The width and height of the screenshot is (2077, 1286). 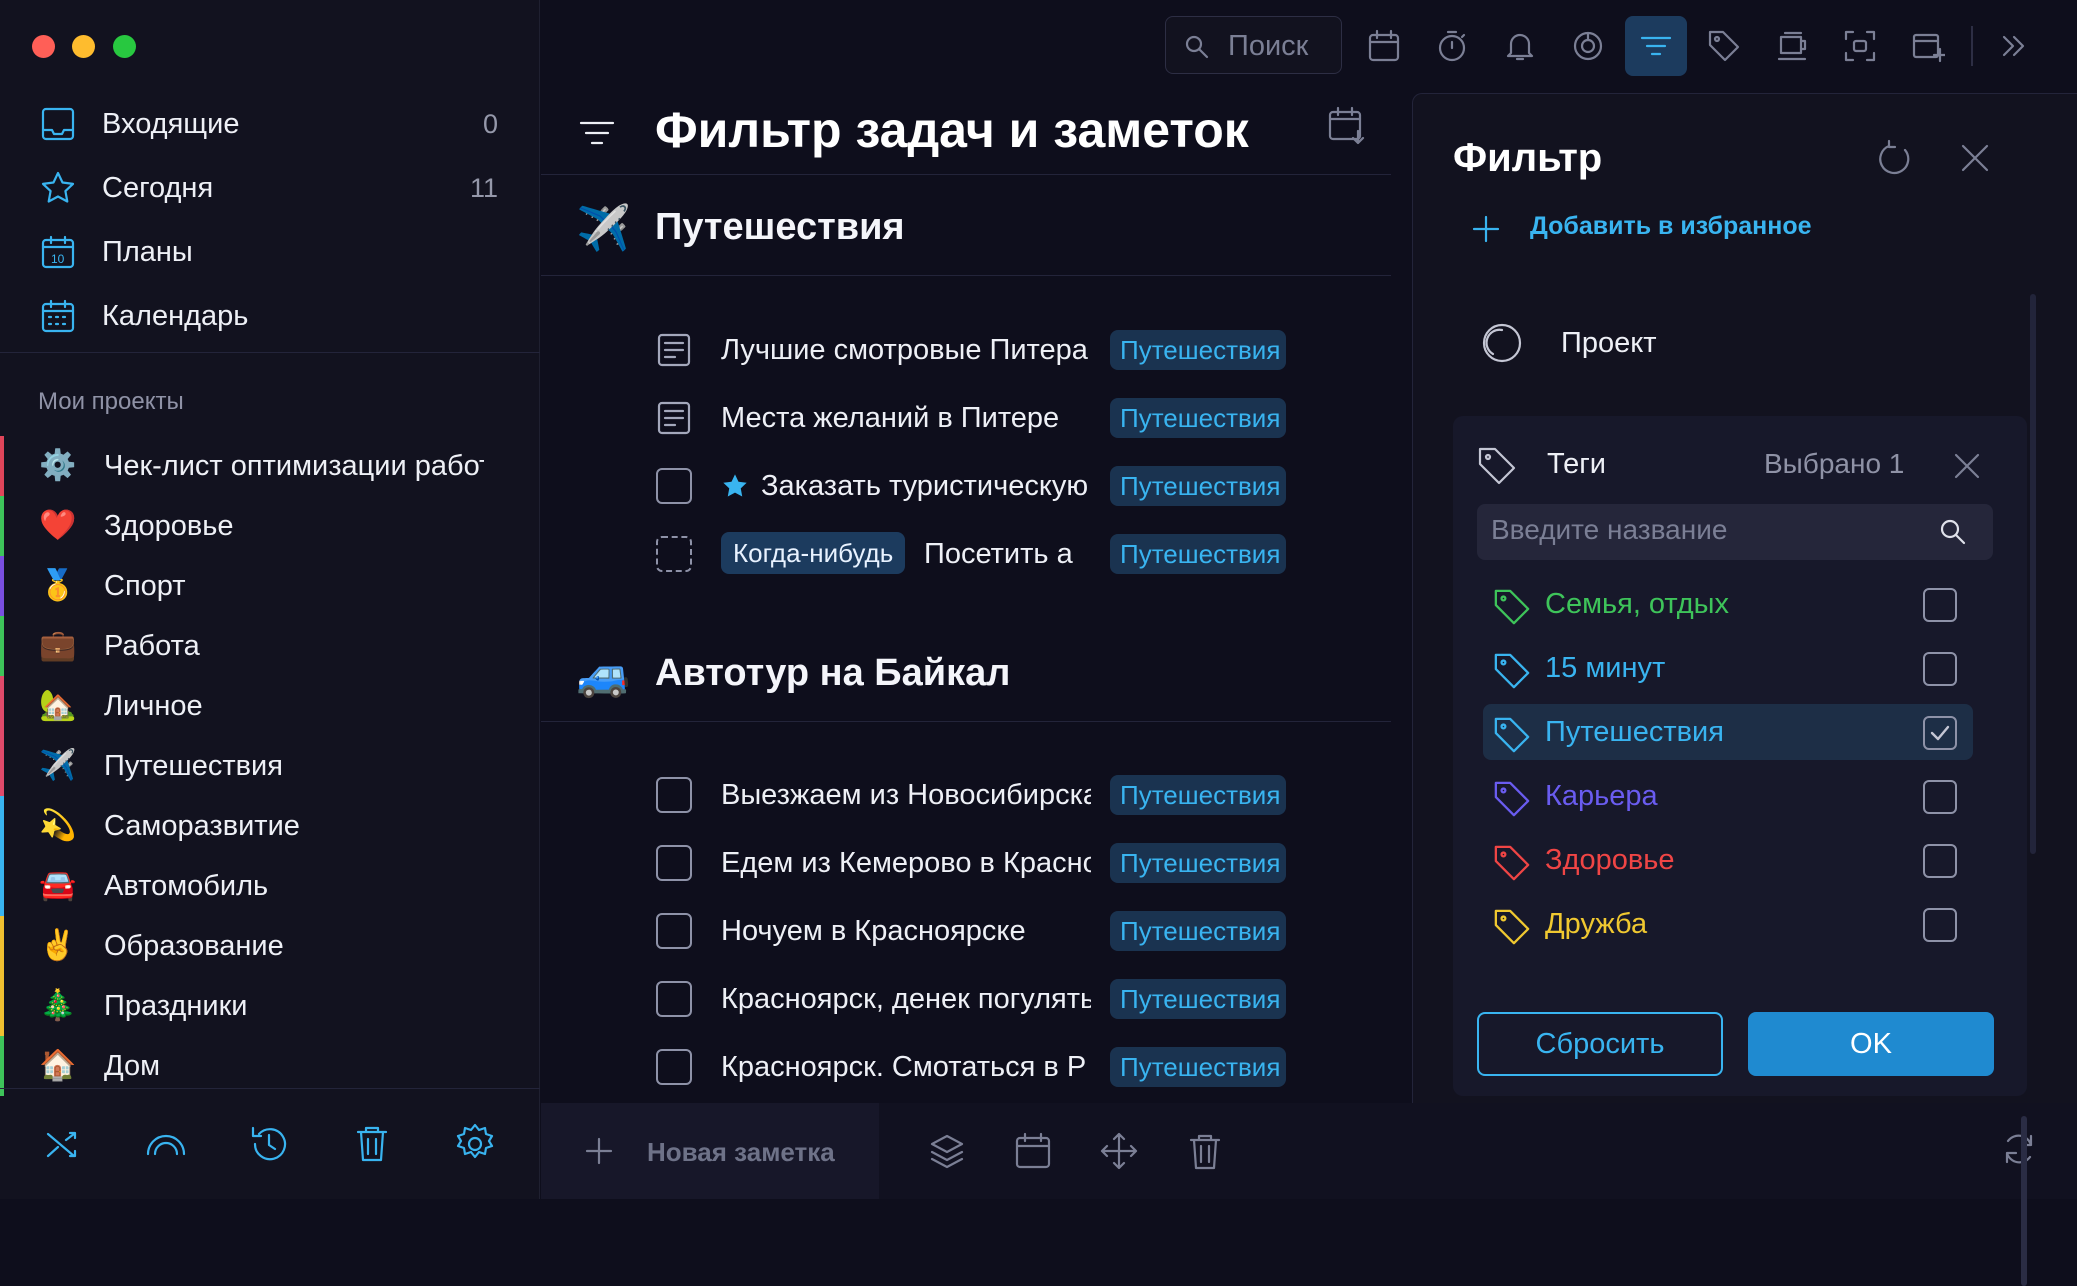 What do you see at coordinates (1728, 924) in the screenshot?
I see `tag-option: Дружба` at bounding box center [1728, 924].